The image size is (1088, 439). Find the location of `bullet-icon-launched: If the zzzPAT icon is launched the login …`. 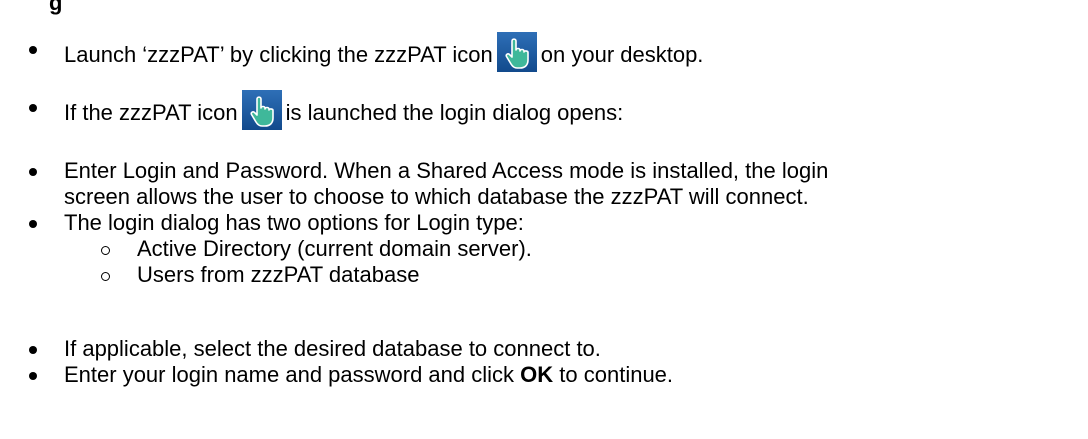

bullet-icon-launched: If the zzzPAT icon is launched the login … is located at coordinates (344, 112).